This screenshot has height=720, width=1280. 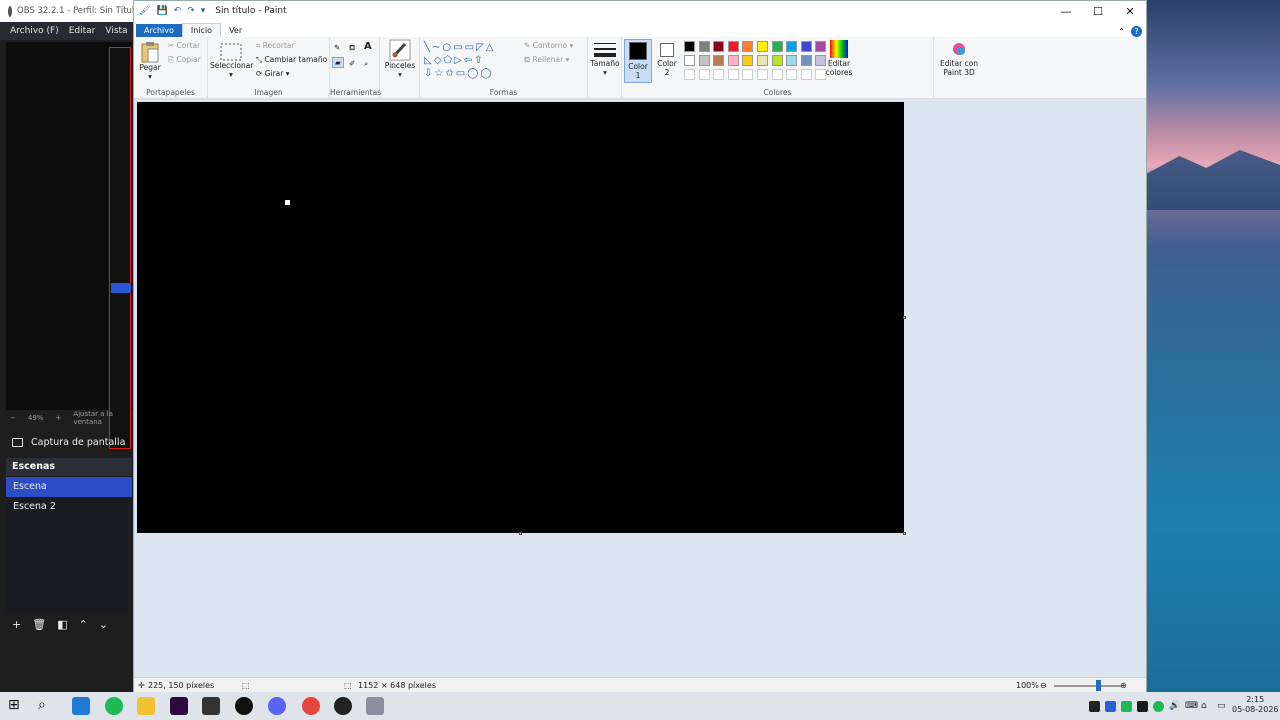 I want to click on trash-icon: 🗑, so click(x=39, y=624).